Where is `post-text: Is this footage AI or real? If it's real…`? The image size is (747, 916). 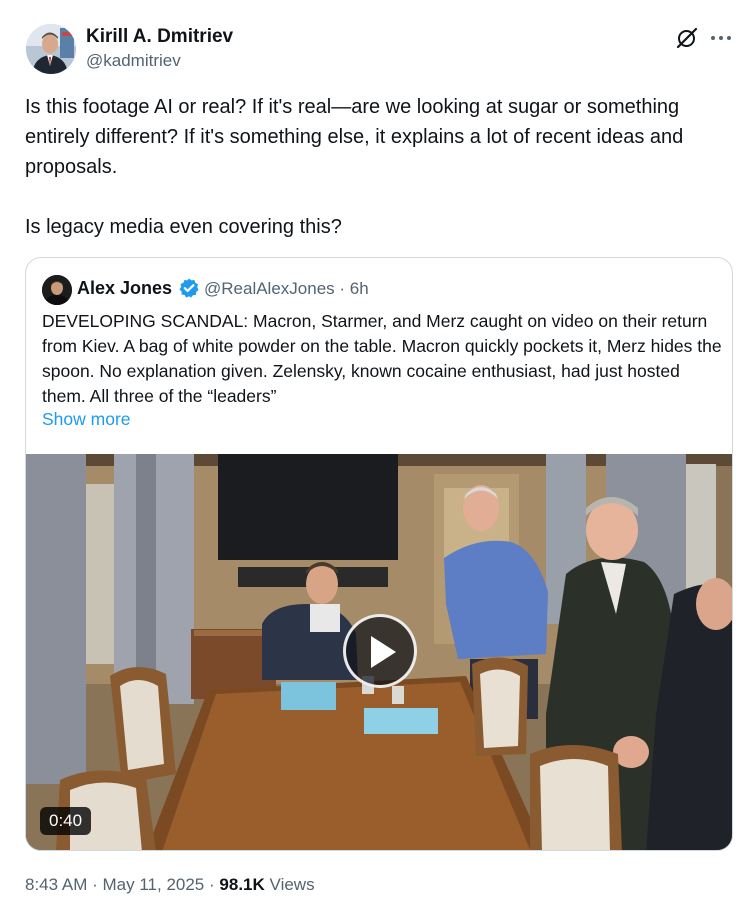 post-text: Is this footage AI or real? If it's real… is located at coordinates (354, 167).